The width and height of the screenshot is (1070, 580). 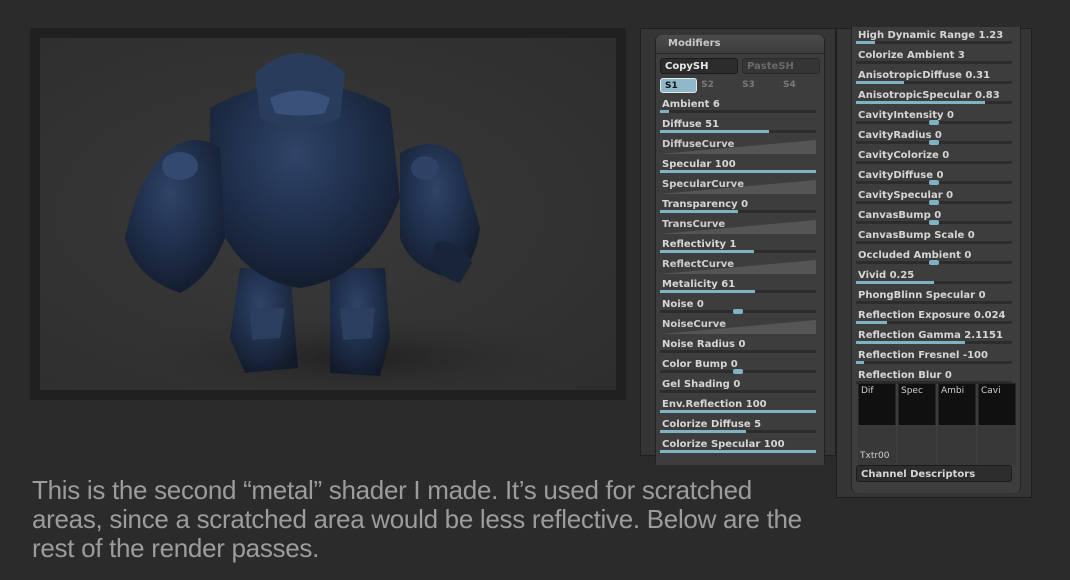 What do you see at coordinates (934, 473) in the screenshot?
I see `channel-descriptors-button: Channel Descriptors` at bounding box center [934, 473].